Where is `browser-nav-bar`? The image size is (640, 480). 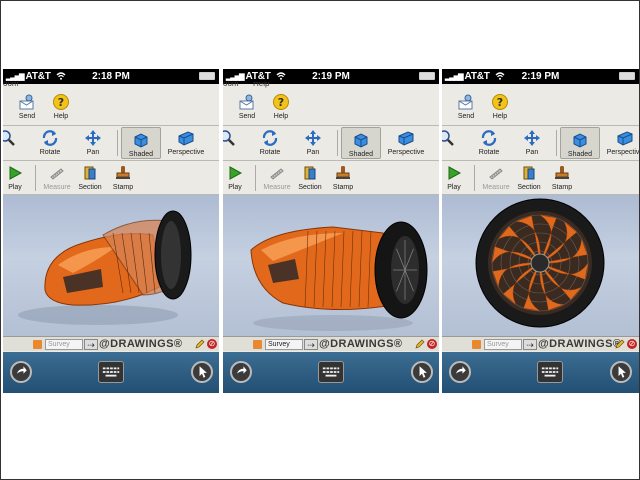 browser-nav-bar is located at coordinates (111, 372).